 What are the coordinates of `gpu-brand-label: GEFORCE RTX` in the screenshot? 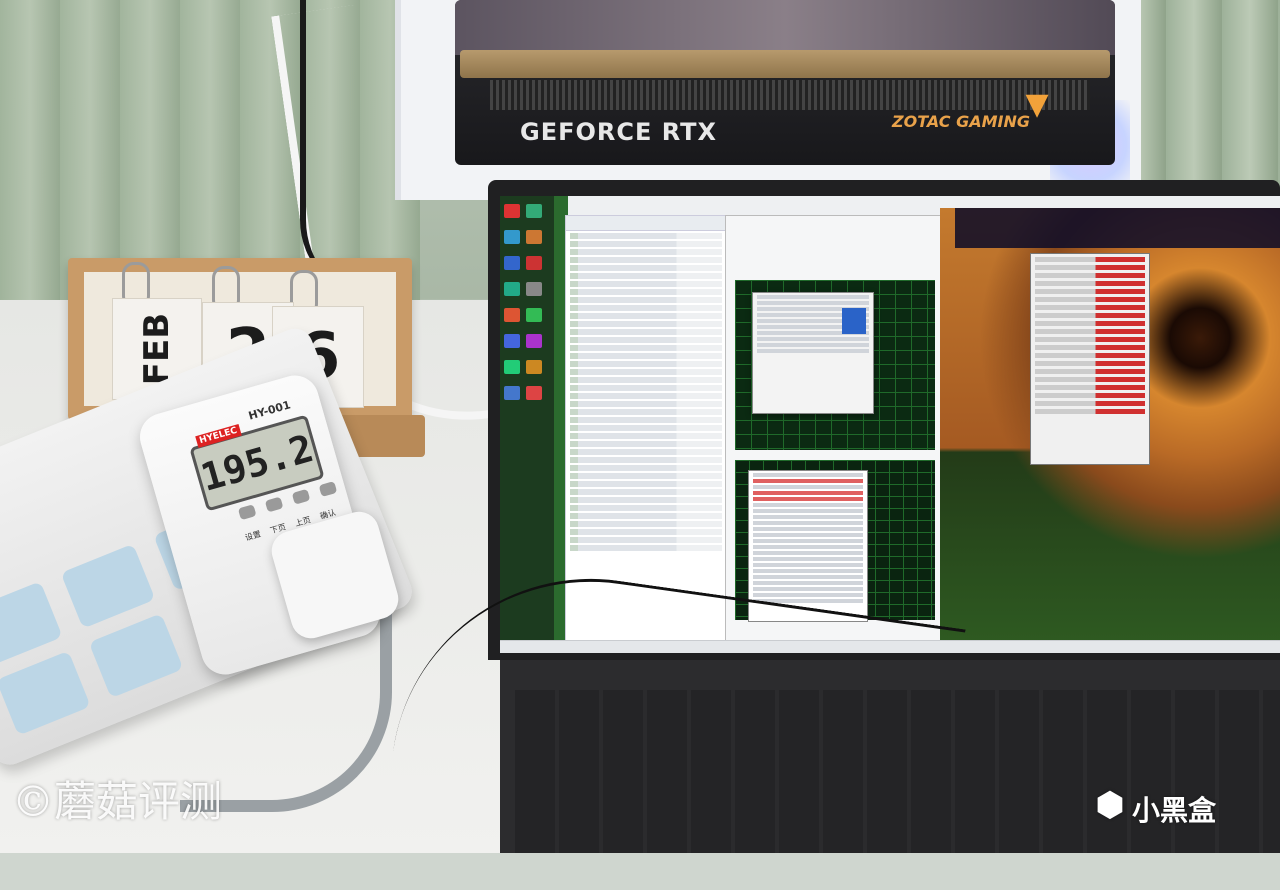 It's located at (619, 132).